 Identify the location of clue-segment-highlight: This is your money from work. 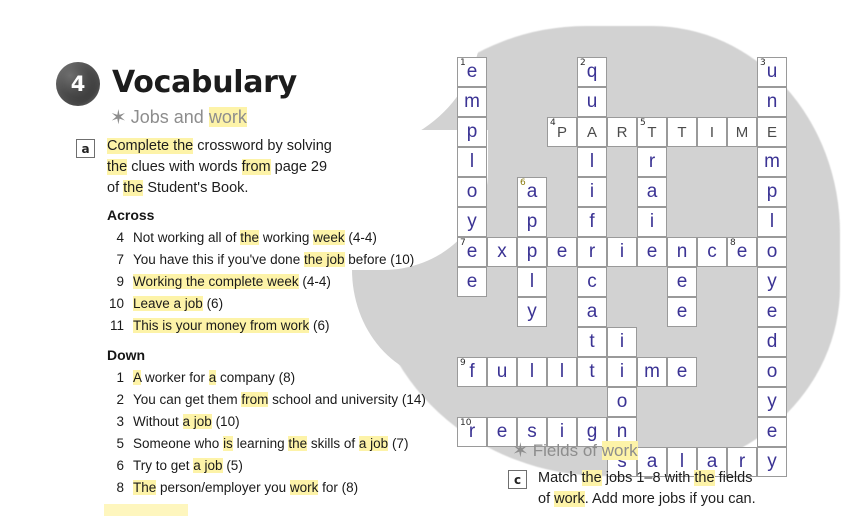
(221, 325).